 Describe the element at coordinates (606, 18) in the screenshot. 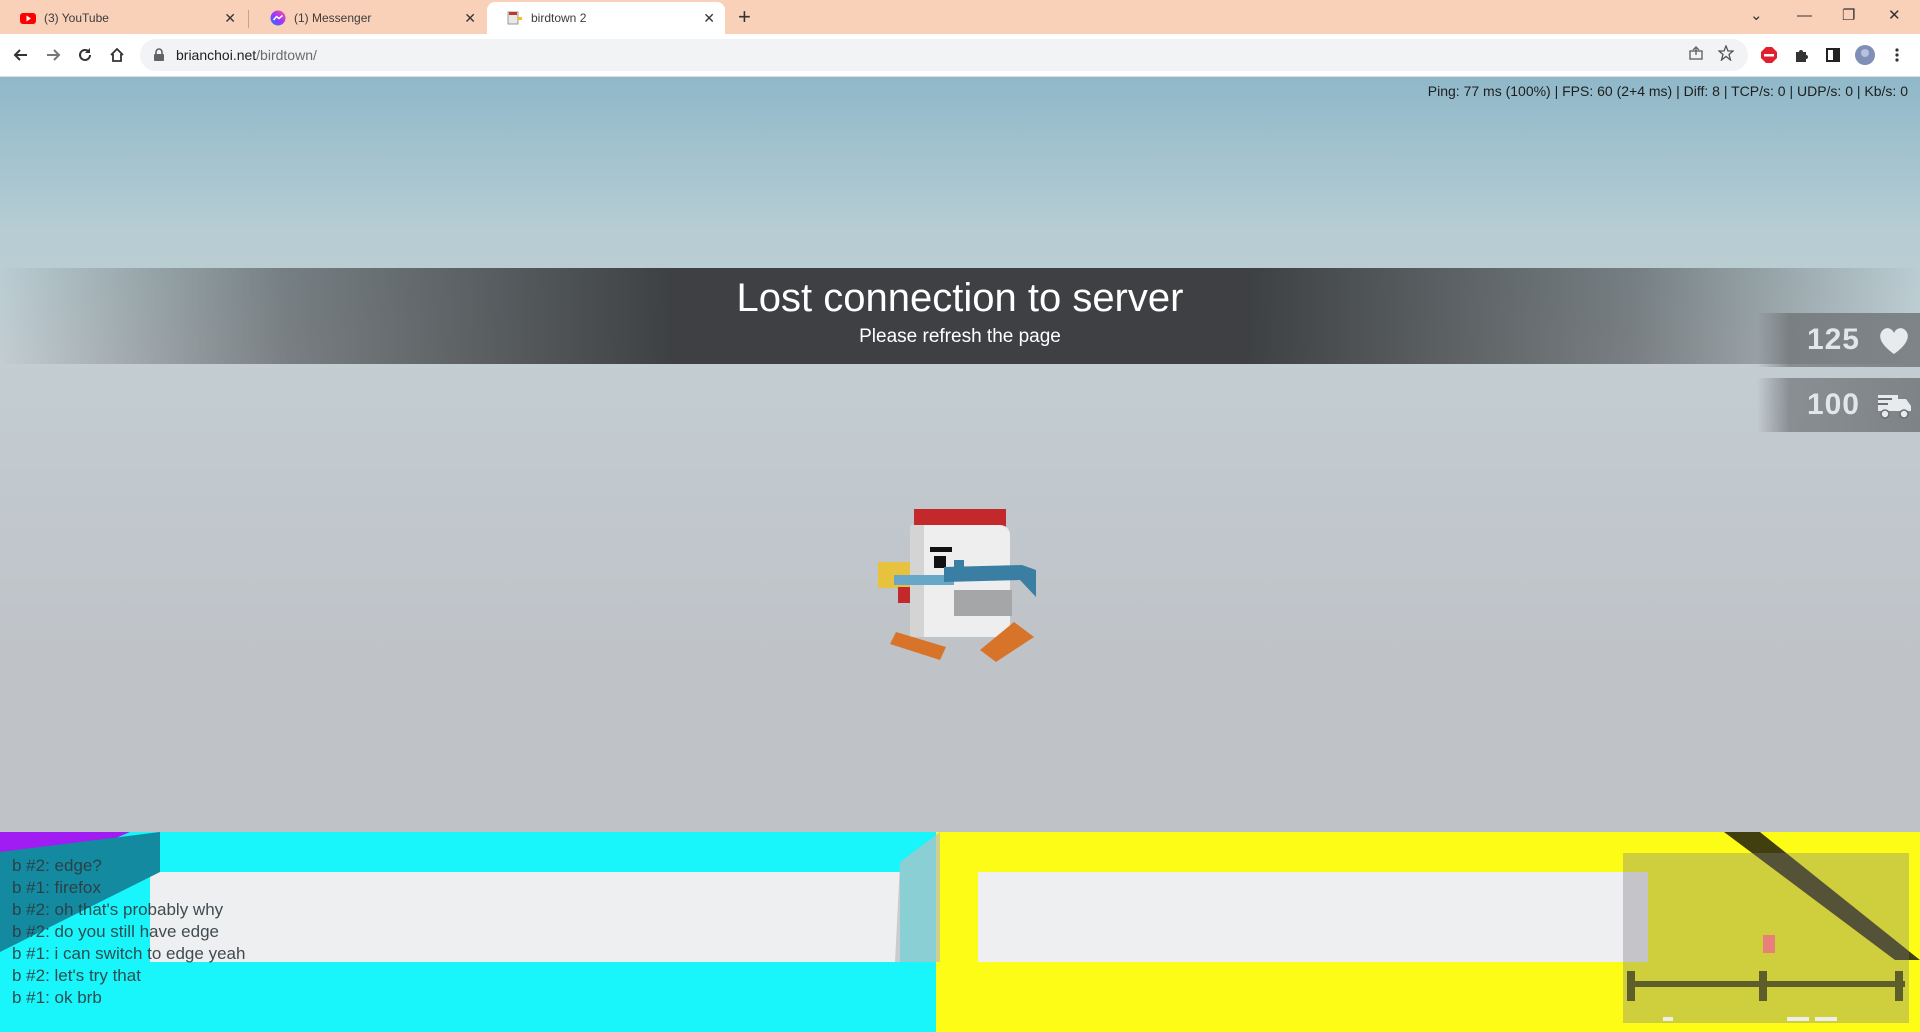

I see `tab-birdtown: birdtown 2 ✕` at that location.